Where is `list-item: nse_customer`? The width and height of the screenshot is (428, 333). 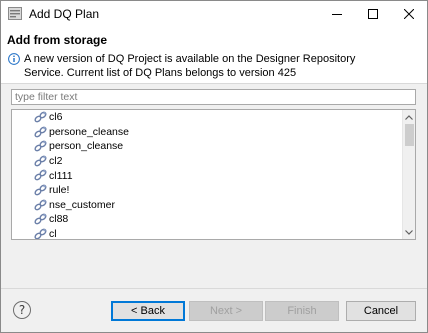 list-item: nse_customer is located at coordinates (207, 205).